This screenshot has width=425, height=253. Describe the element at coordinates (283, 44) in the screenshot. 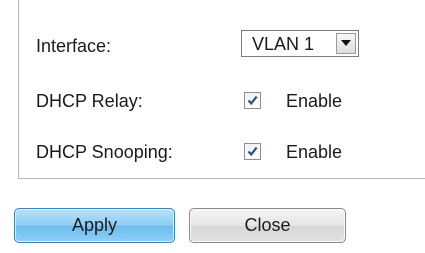

I see `interface-select-value: VLAN 1` at that location.